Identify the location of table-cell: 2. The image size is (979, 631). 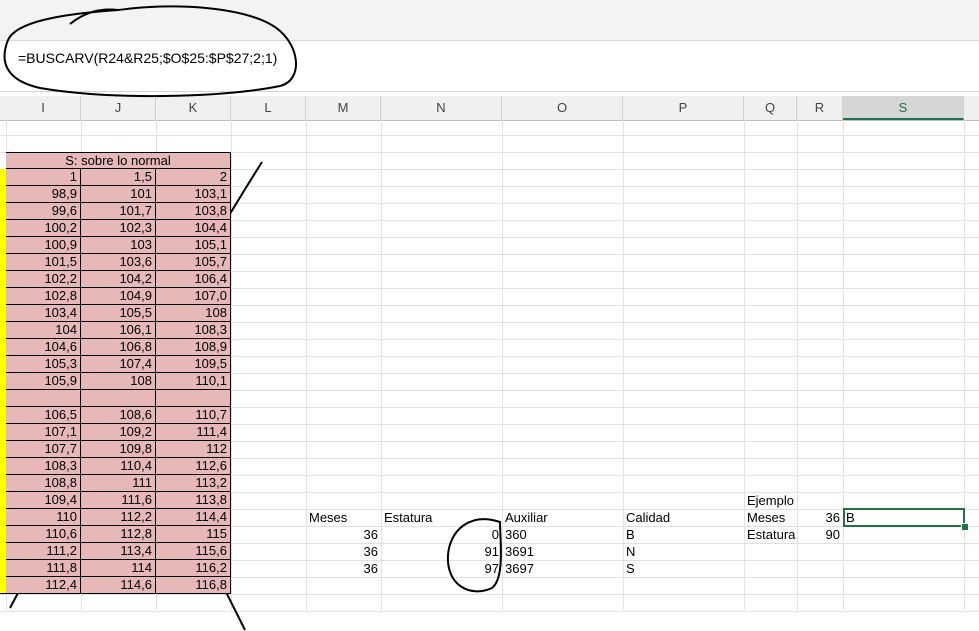
(193, 177).